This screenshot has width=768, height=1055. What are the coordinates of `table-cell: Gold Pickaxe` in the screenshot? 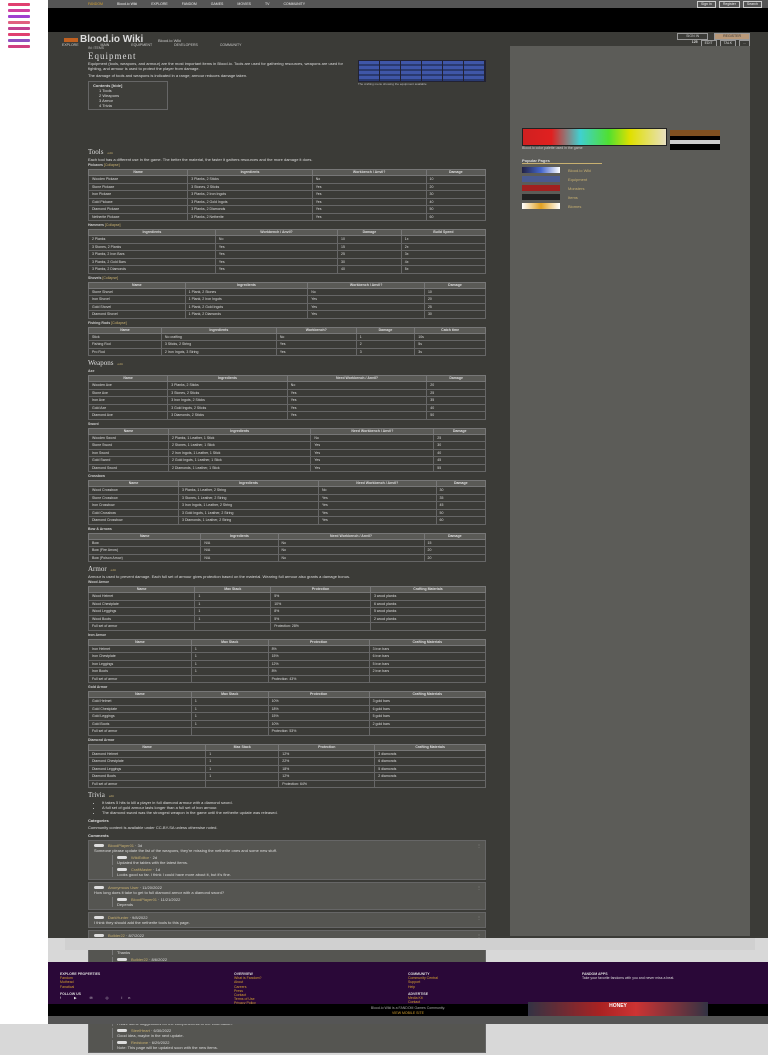 It's located at (138, 201).